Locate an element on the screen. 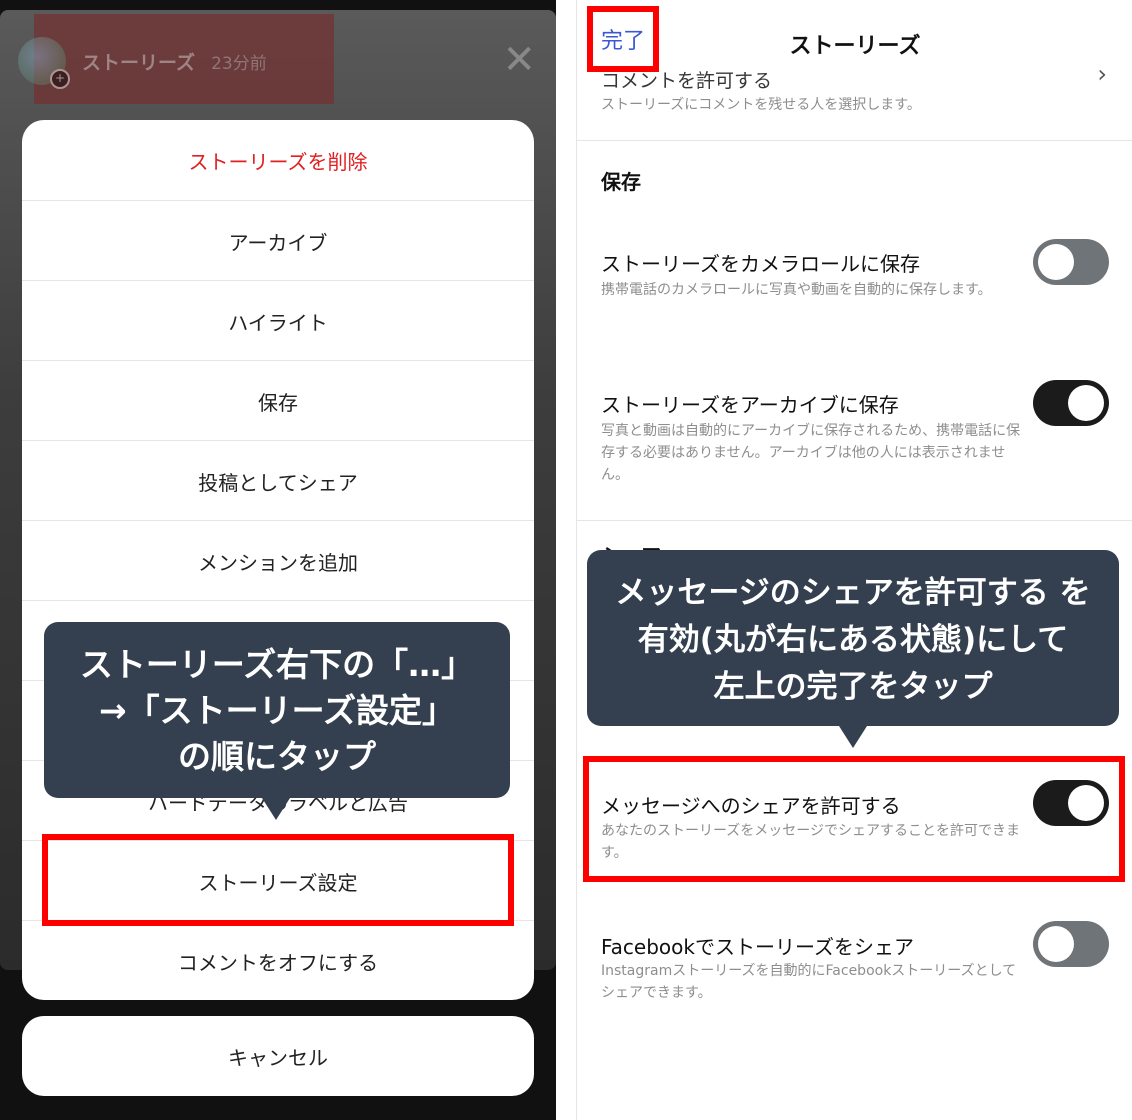 The image size is (1132, 1120). toggle-save-archive is located at coordinates (1071, 403).